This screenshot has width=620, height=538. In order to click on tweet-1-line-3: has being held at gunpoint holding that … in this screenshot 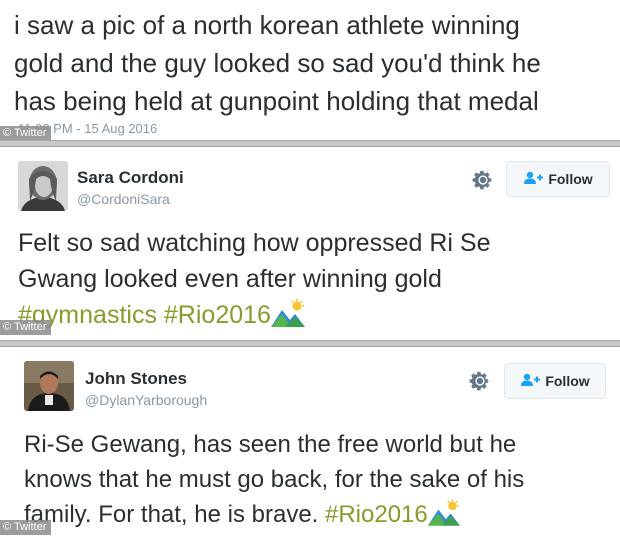, I will do `click(276, 101)`.